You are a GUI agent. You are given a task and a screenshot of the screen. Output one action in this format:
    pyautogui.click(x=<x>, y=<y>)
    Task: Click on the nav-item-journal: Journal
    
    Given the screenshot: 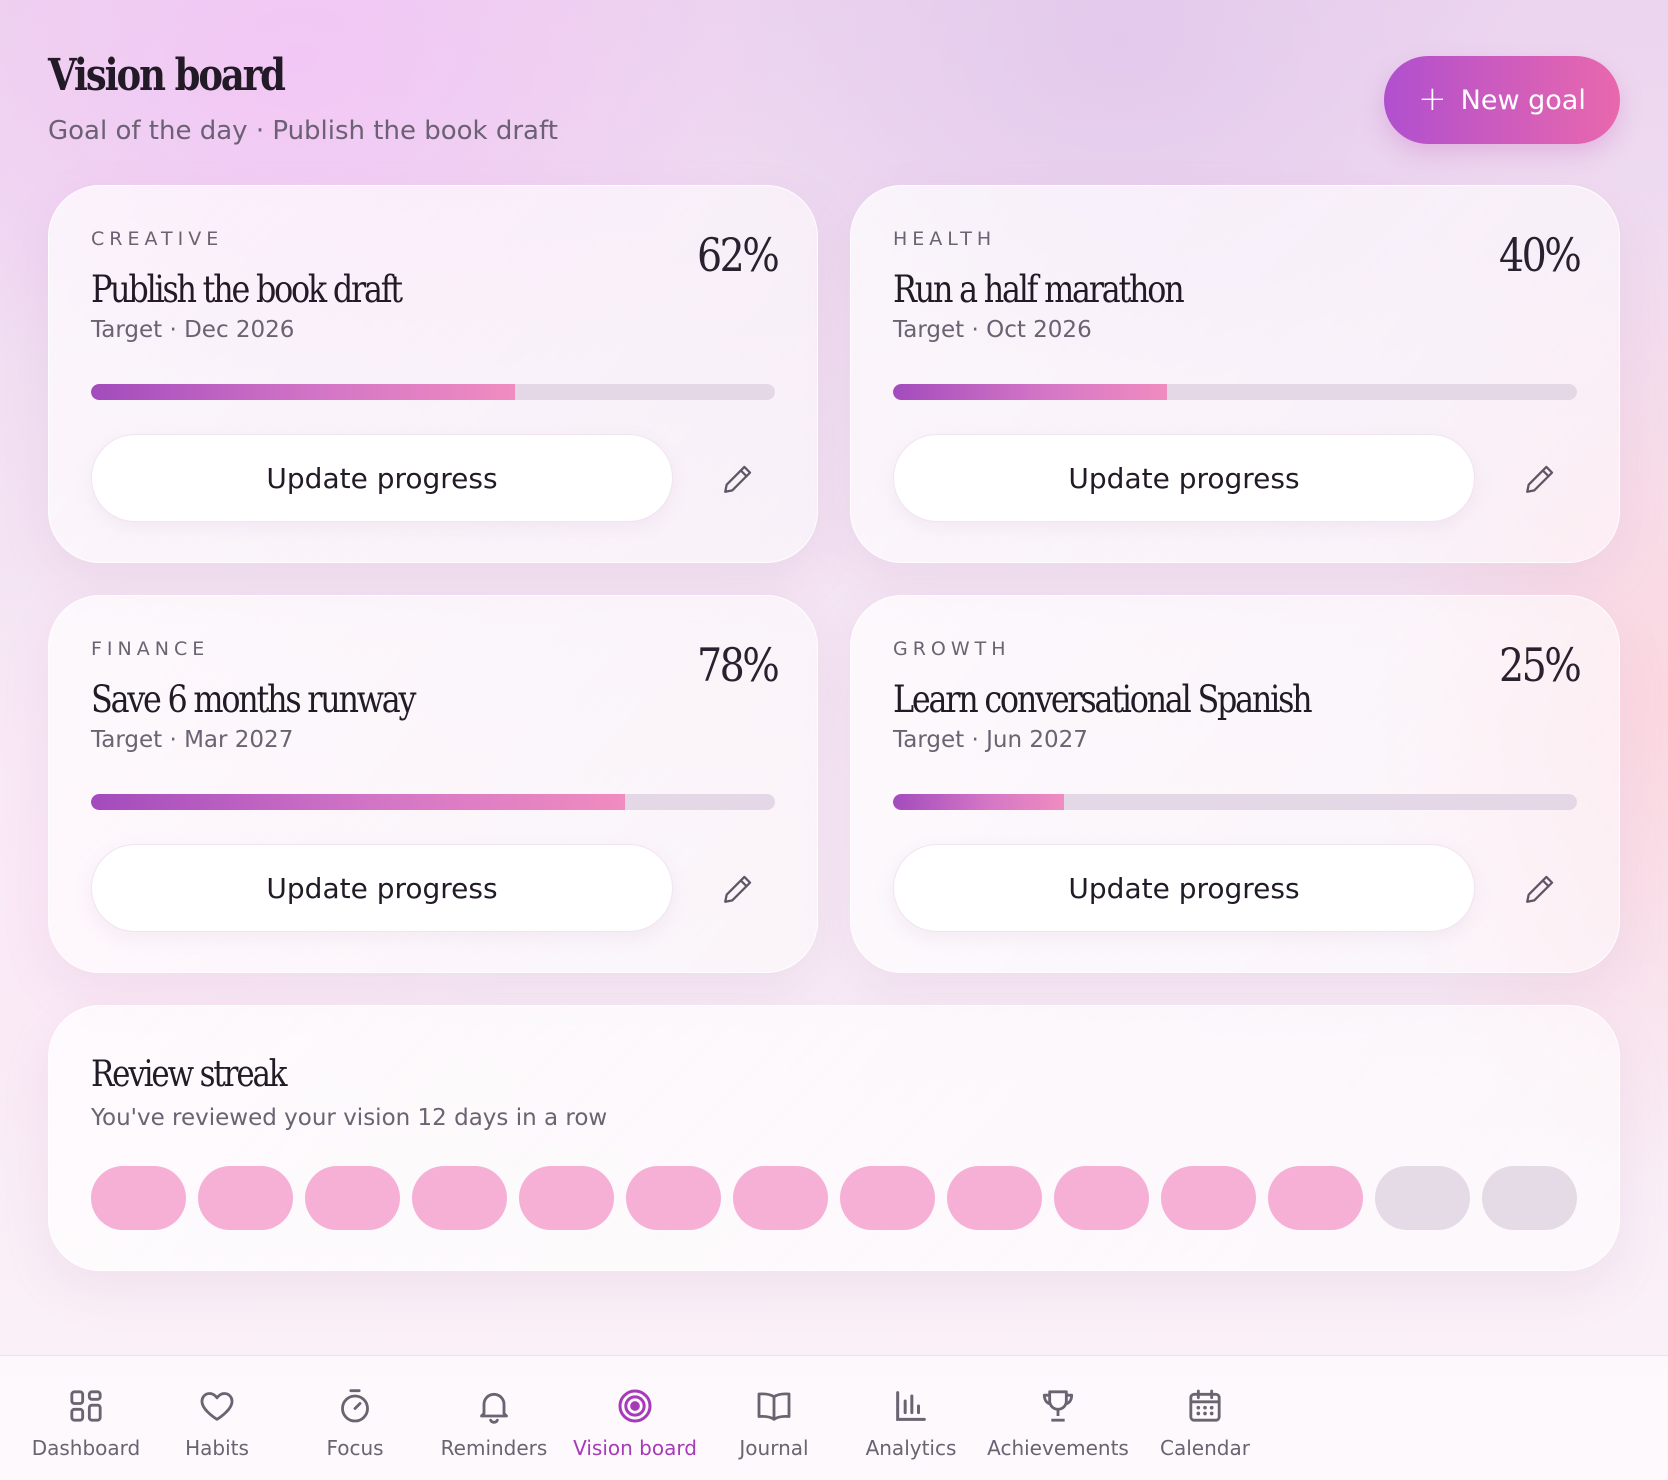 What is the action you would take?
    pyautogui.click(x=774, y=1418)
    